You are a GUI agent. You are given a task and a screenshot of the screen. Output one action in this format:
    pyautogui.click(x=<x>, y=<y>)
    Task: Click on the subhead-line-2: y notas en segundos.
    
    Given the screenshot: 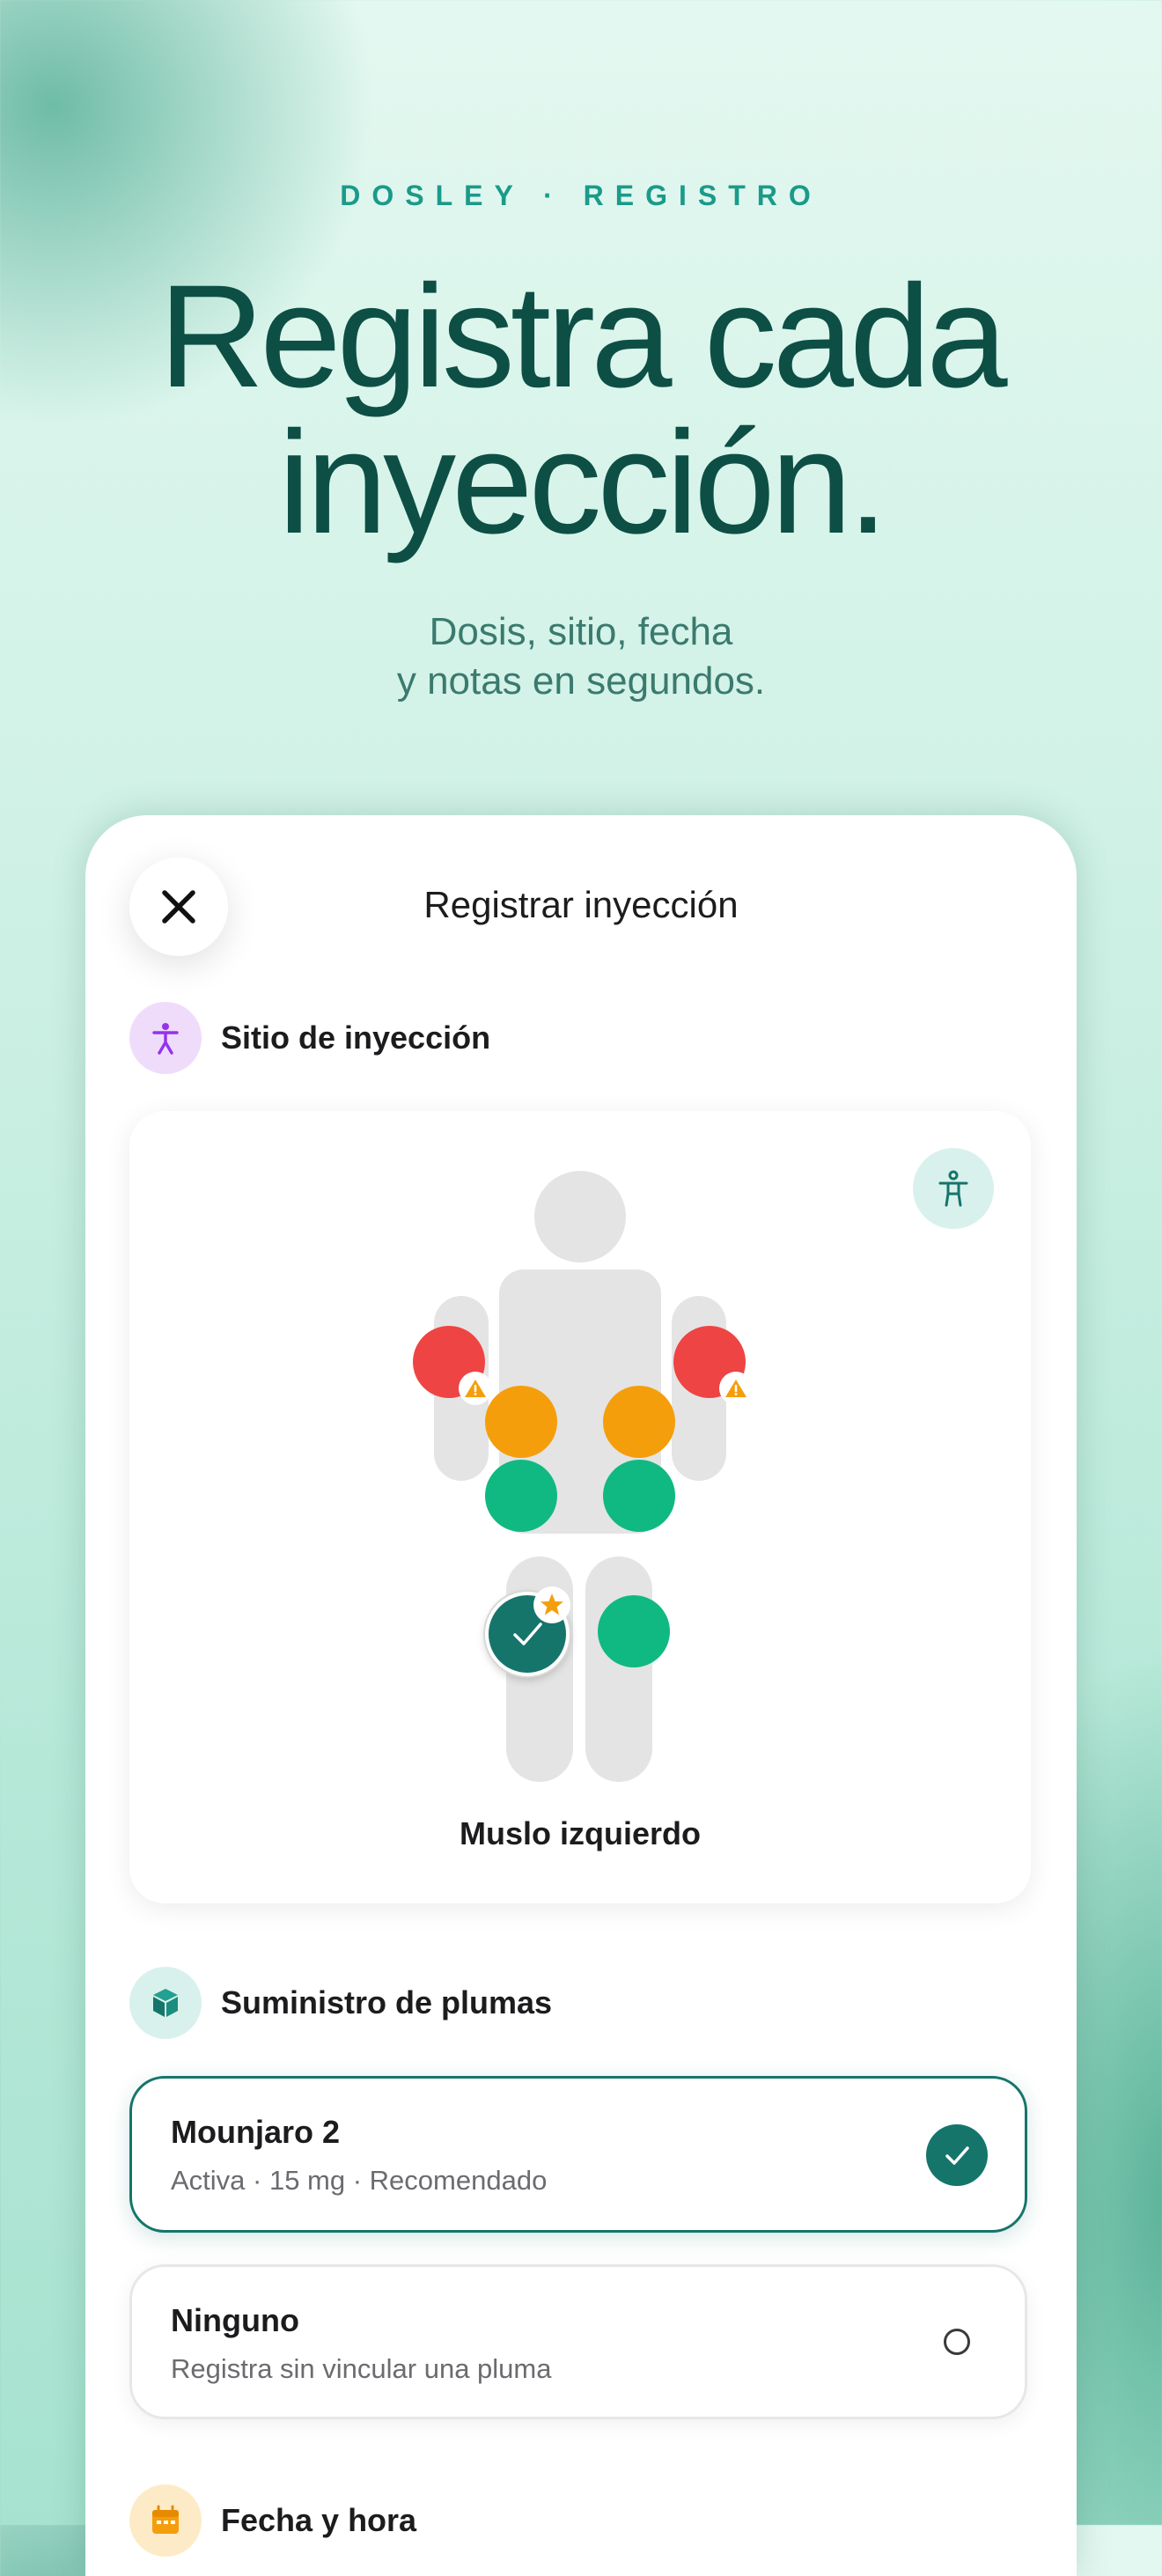 What is the action you would take?
    pyautogui.click(x=581, y=681)
    